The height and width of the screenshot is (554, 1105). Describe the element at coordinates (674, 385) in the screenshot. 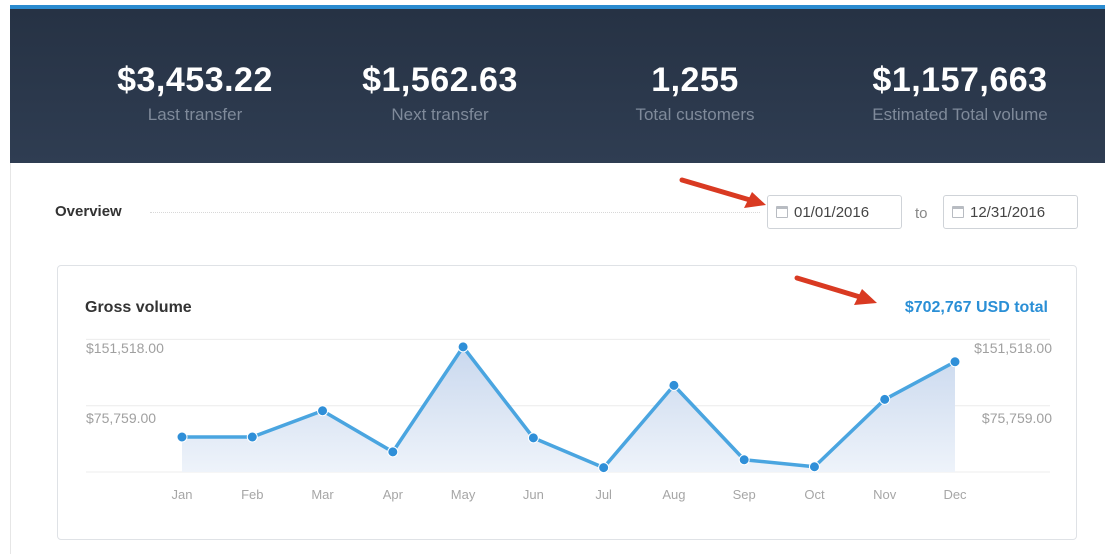

I see `chart-point-aug` at that location.